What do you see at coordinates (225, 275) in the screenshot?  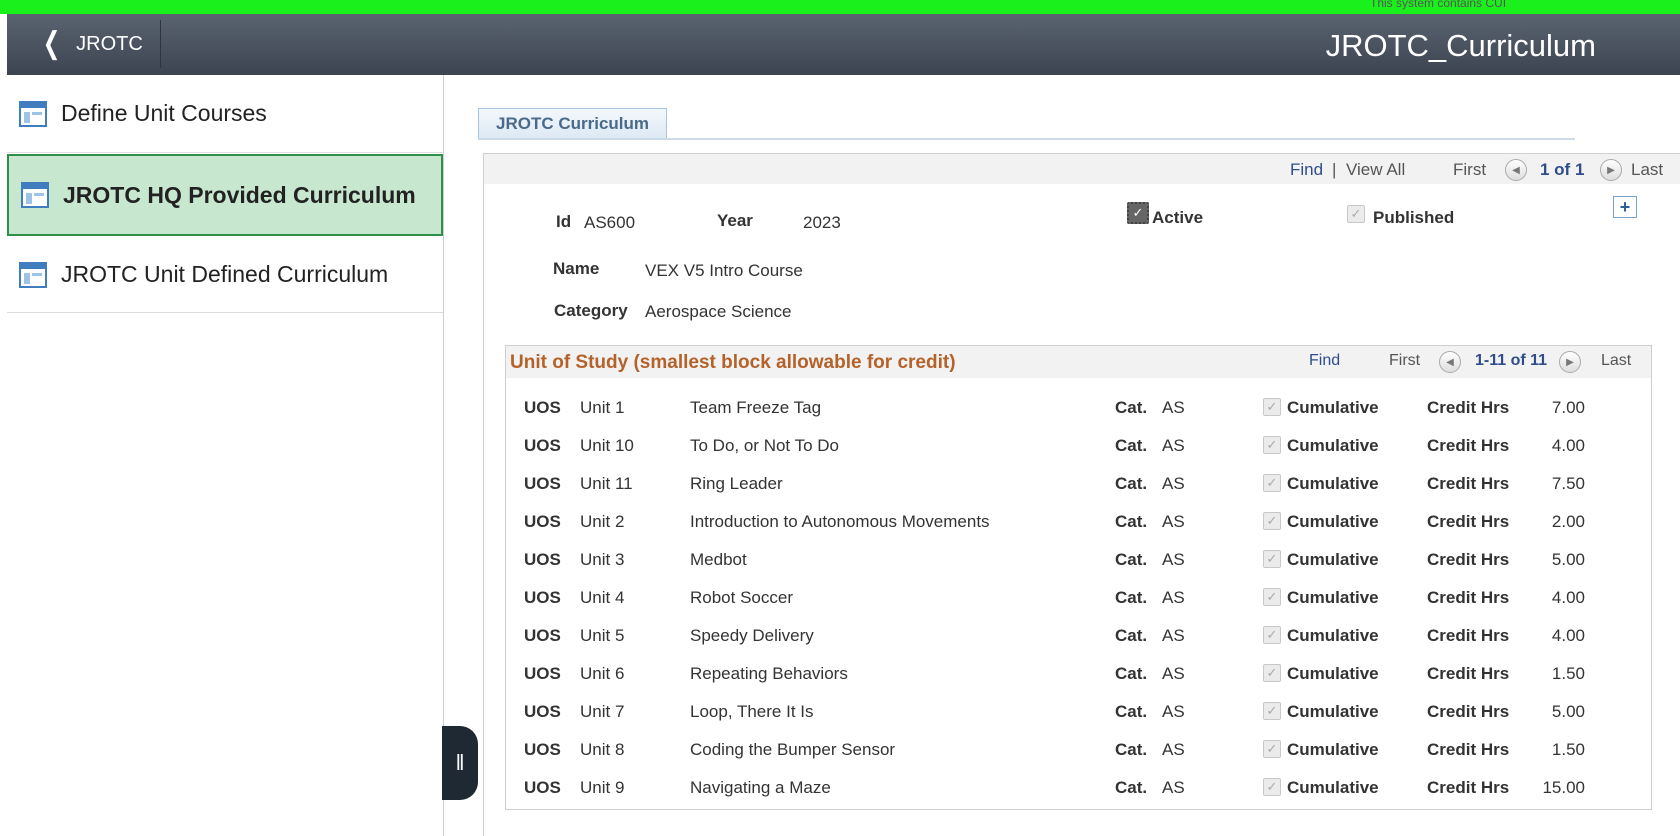 I see `sidebar-item-unit-defined-curriculum: JROTC Unit Defined Curriculum` at bounding box center [225, 275].